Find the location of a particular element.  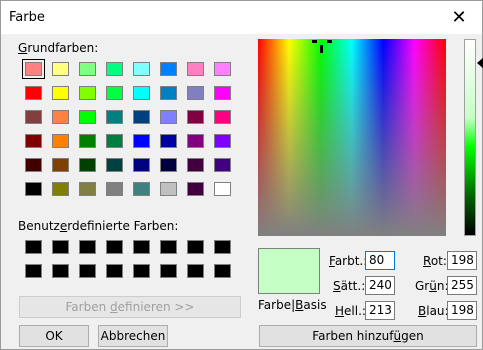

add-to-custom-colors-button: Farben hinzufügen is located at coordinates (368, 336).